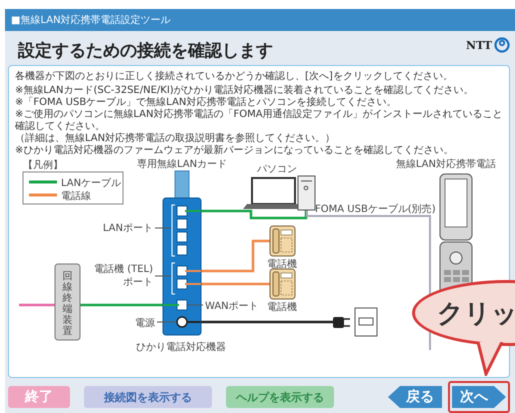 This screenshot has width=515, height=413. What do you see at coordinates (277, 169) in the screenshot?
I see `pc-label: パソコン` at bounding box center [277, 169].